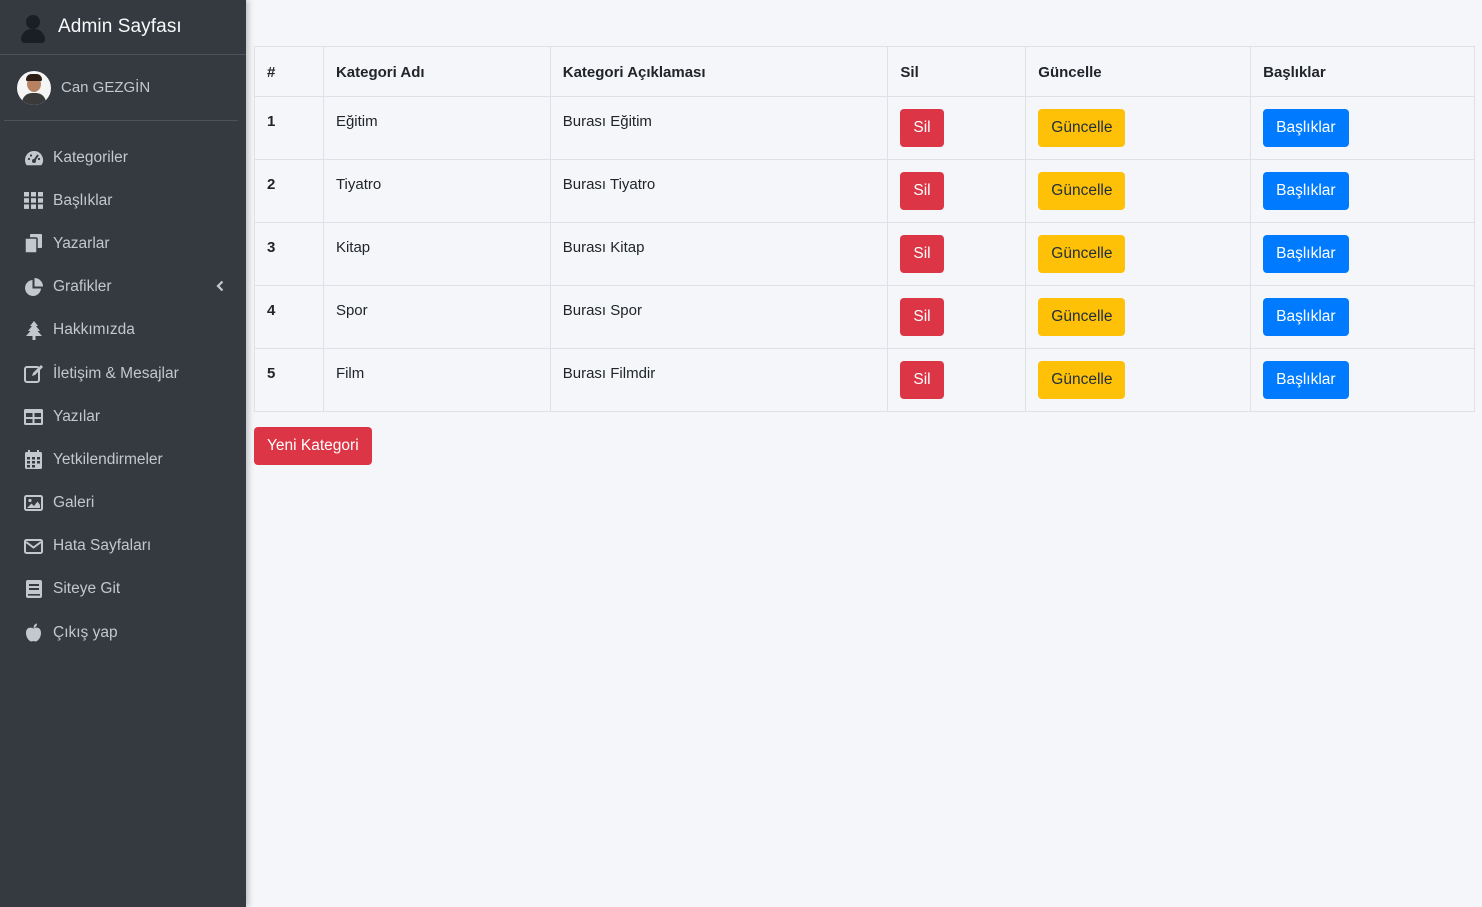 This screenshot has height=907, width=1482. Describe the element at coordinates (719, 71) in the screenshot. I see `header-category-description: Kategori Açıklaması` at that location.